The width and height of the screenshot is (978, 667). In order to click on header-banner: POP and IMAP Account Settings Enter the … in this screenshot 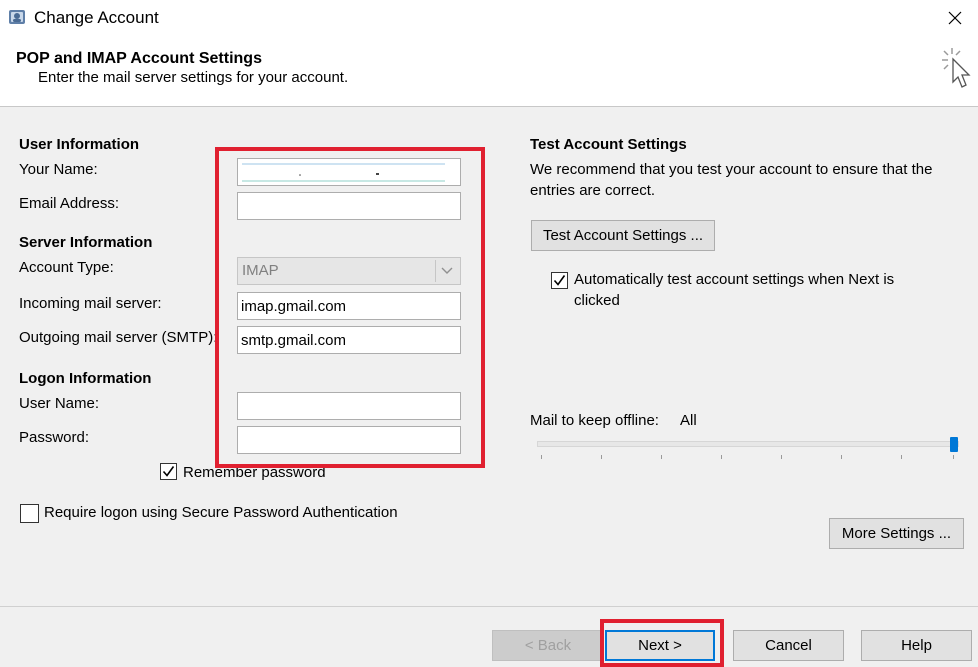, I will do `click(489, 71)`.